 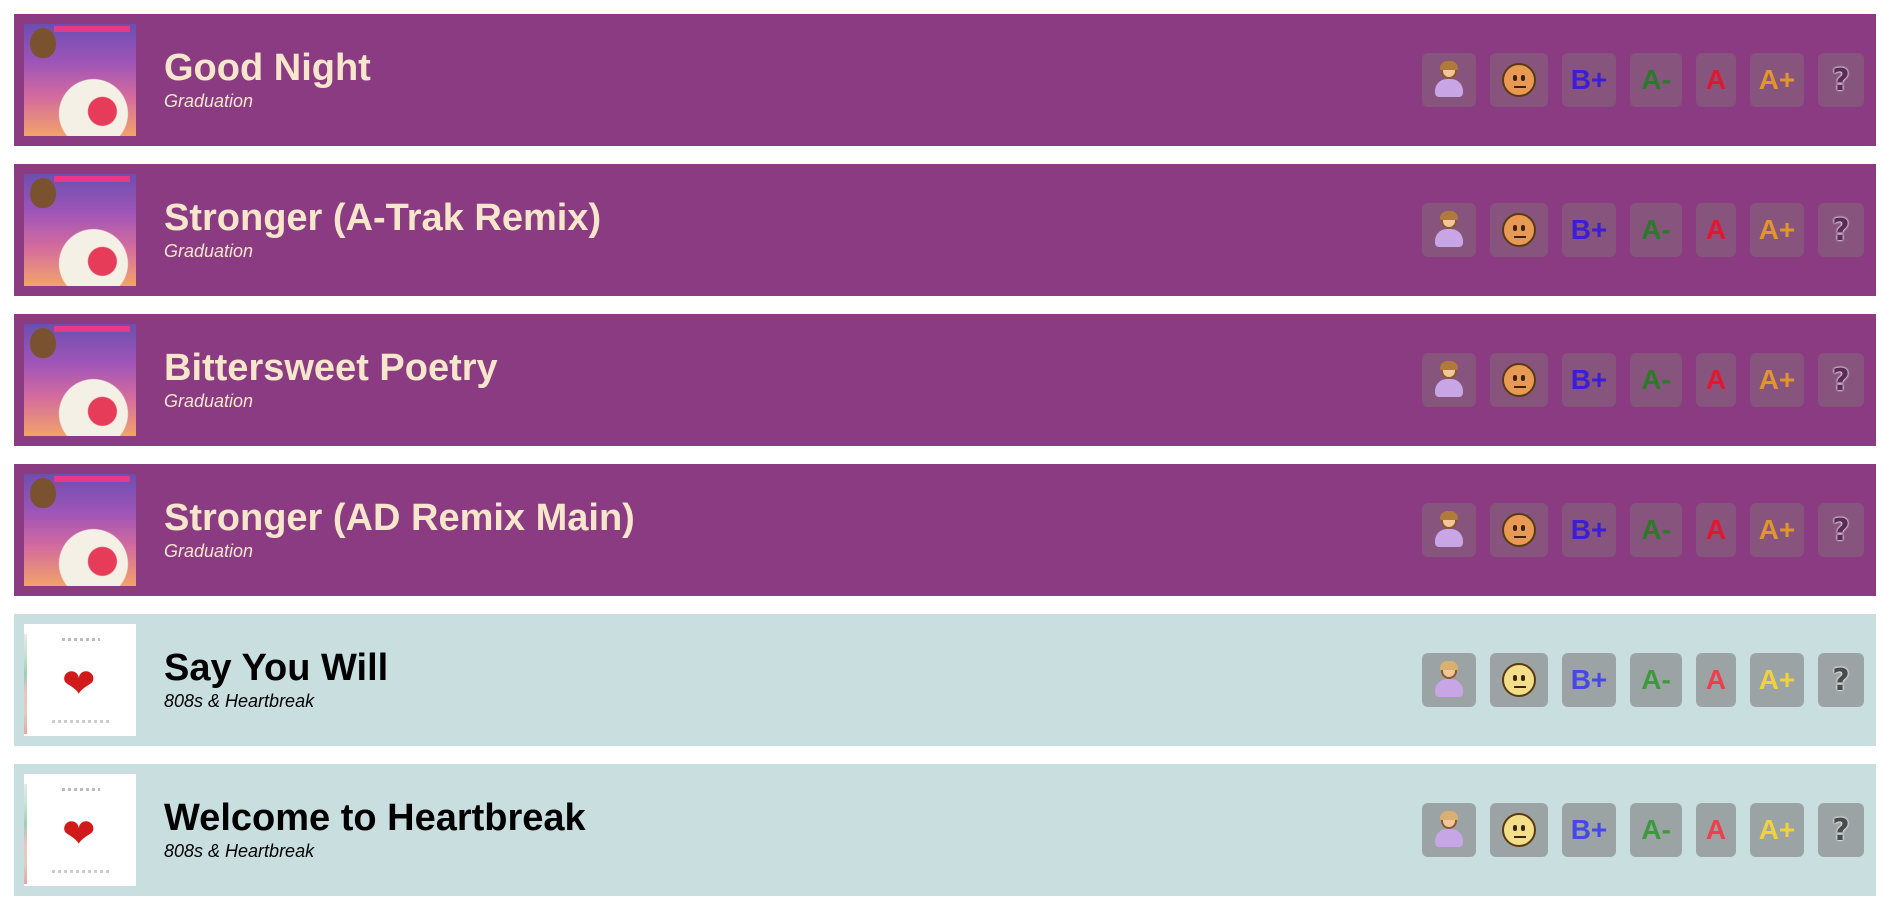 I want to click on track-title: Bittersweet Poetry, so click(x=331, y=368).